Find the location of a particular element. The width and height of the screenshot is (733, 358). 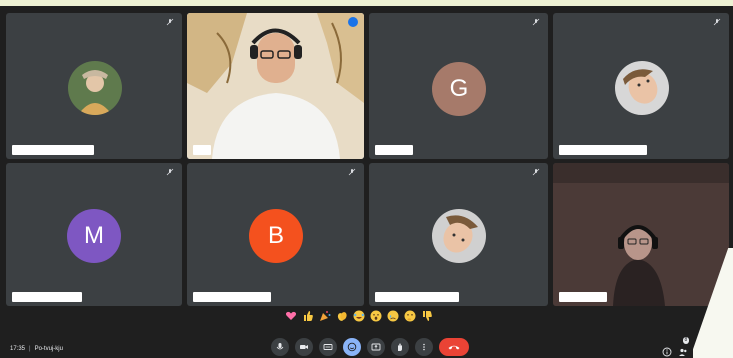

party-popper-icon is located at coordinates (325, 317).